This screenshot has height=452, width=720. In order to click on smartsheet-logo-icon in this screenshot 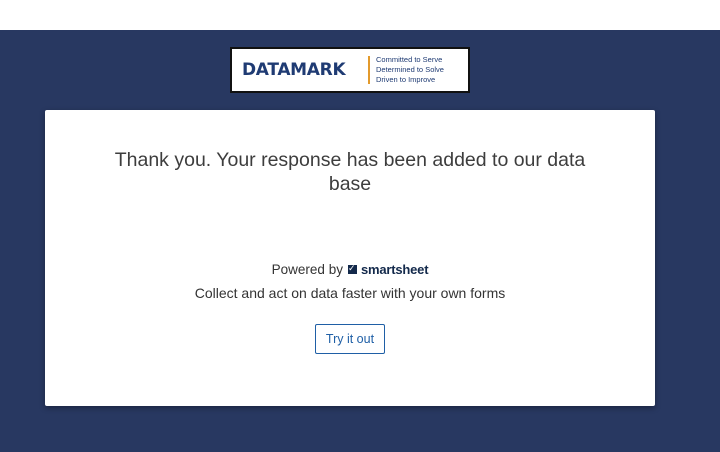, I will do `click(352, 268)`.